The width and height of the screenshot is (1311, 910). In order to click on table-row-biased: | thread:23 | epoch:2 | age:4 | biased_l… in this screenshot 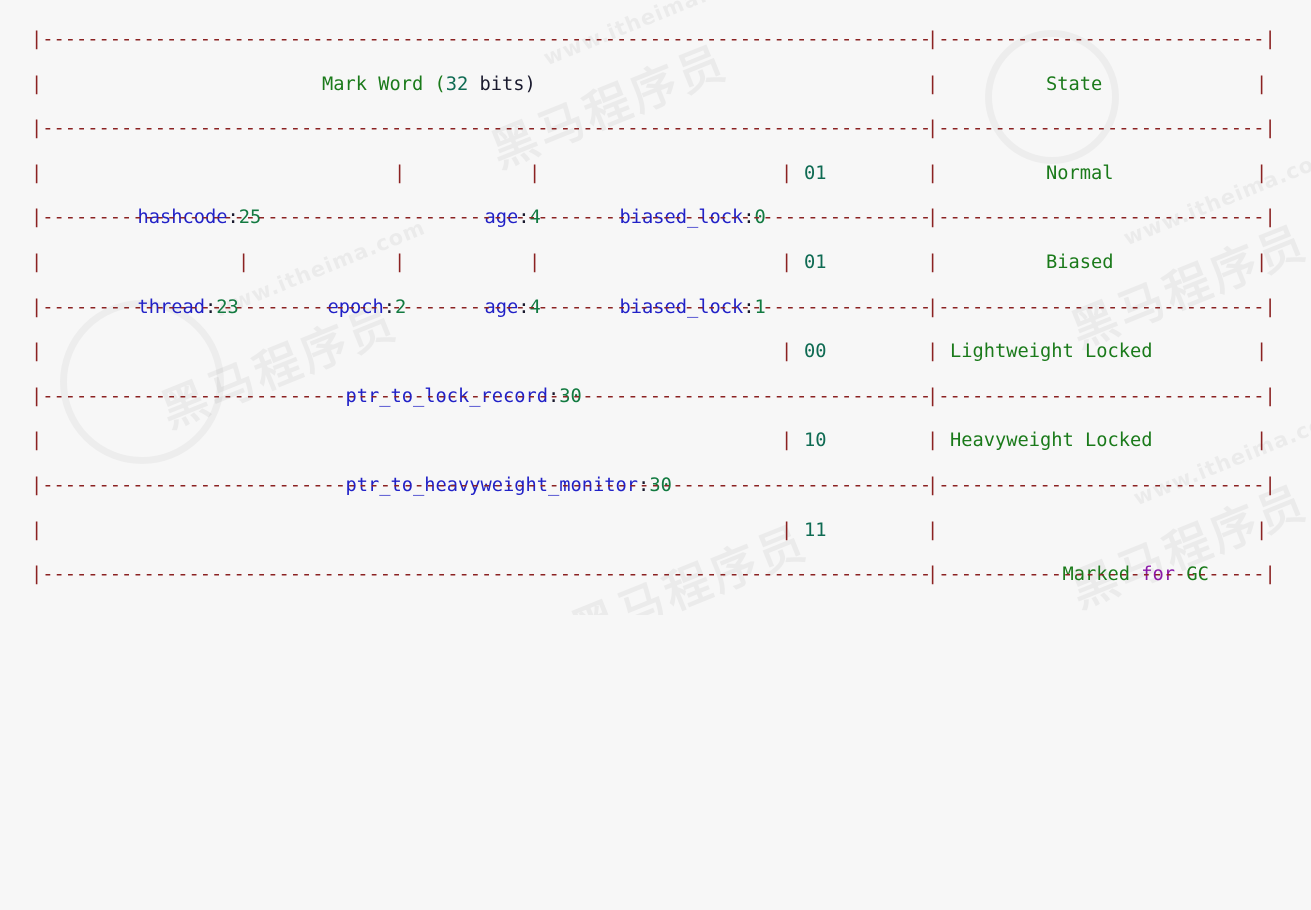, I will do `click(655, 279)`.